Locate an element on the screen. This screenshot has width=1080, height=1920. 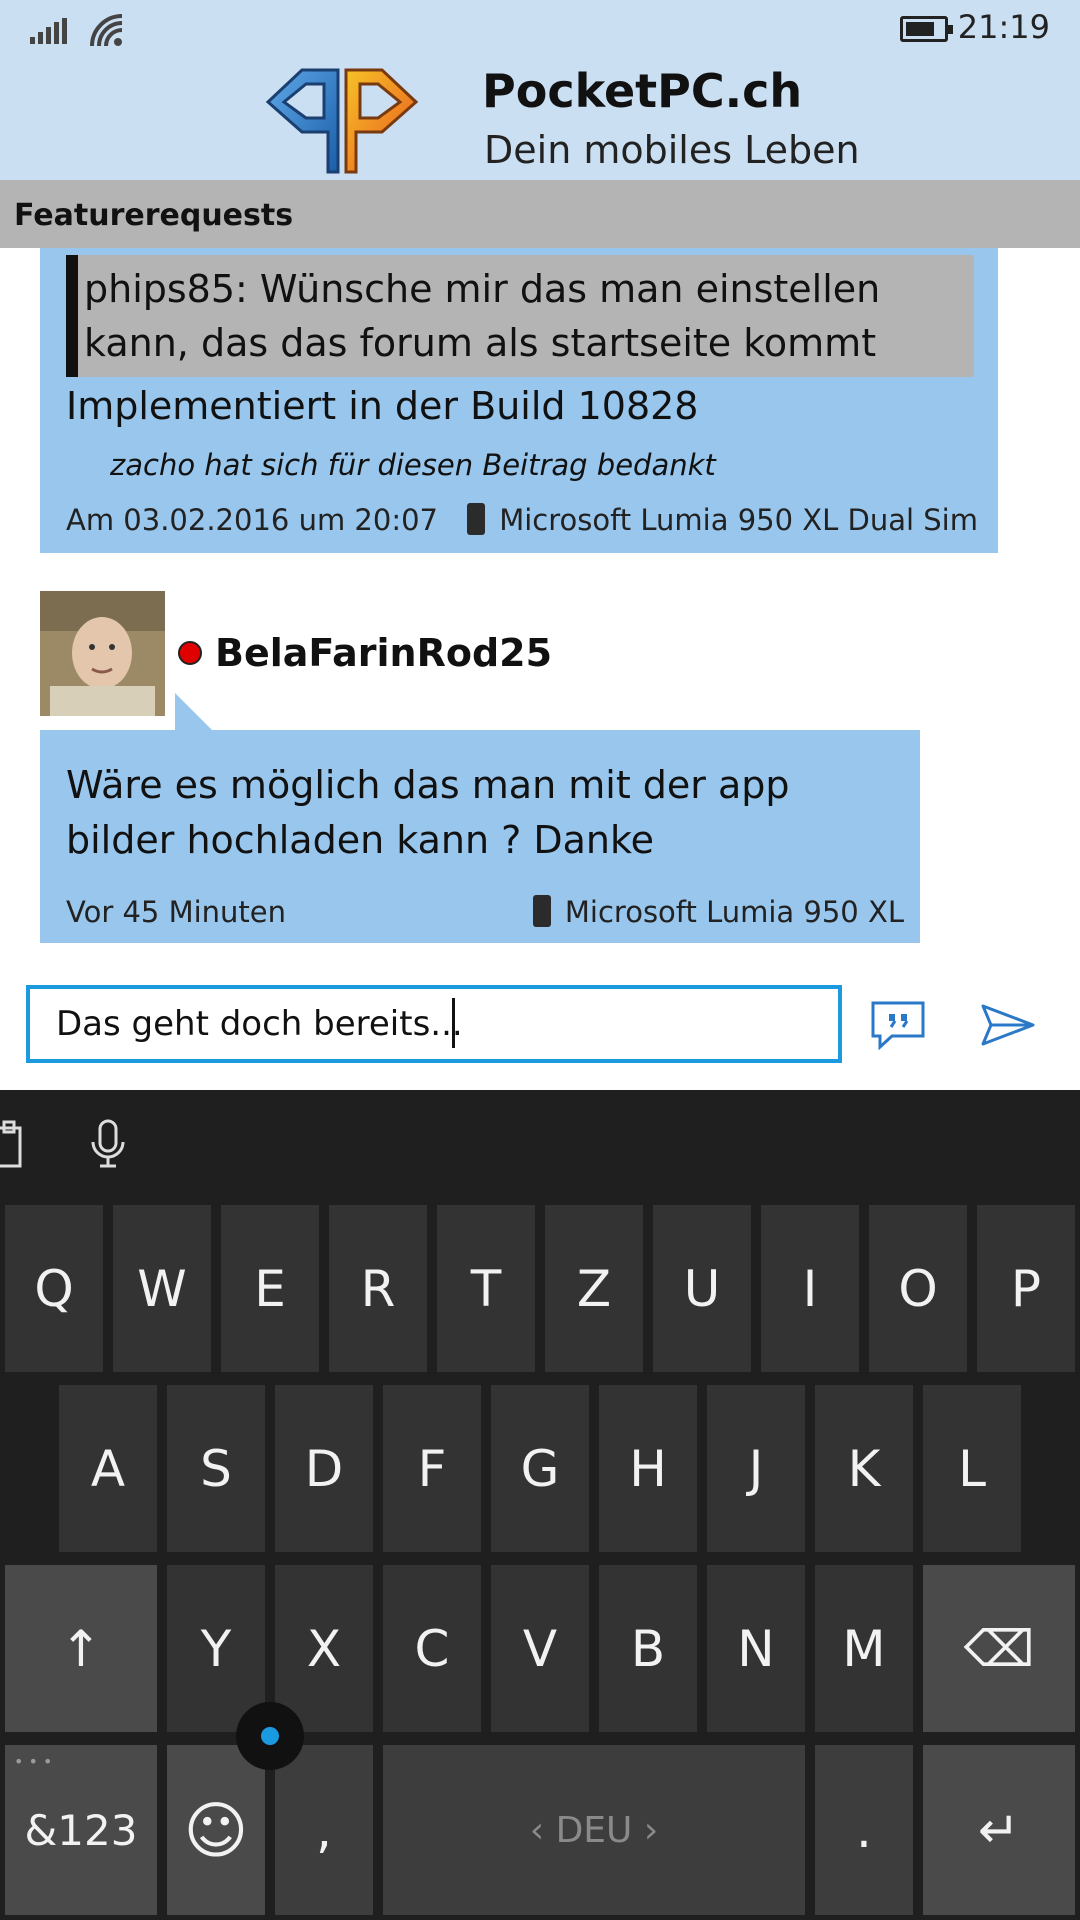
keyboard-language-label: ‹ DEU › is located at coordinates (594, 1830).